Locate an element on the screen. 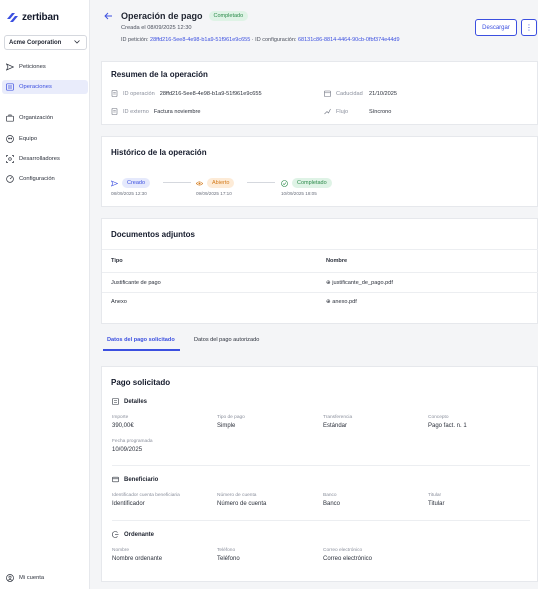 The height and width of the screenshot is (589, 538). document-link: ⊕ justificante_de_pago.pdf is located at coordinates (359, 283).